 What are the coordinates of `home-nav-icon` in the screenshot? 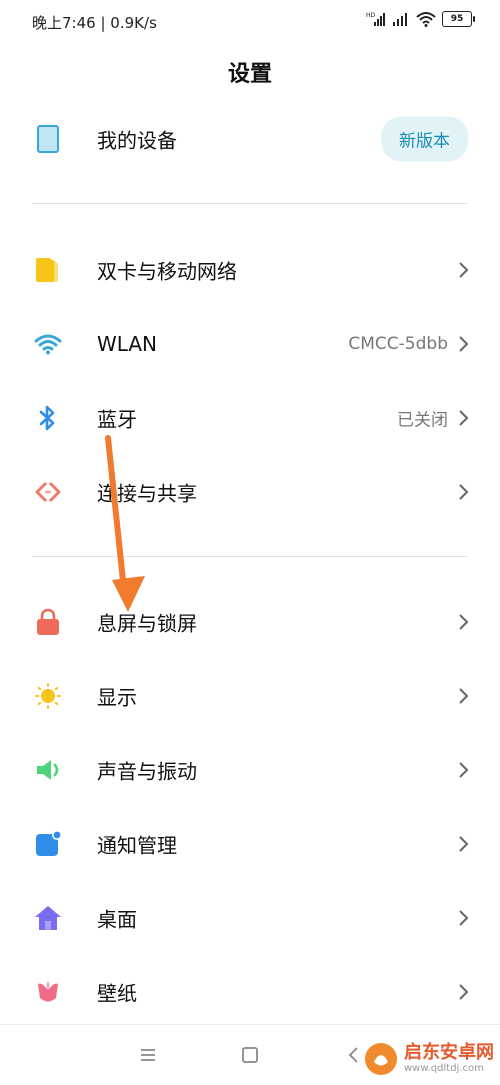 It's located at (250, 1055).